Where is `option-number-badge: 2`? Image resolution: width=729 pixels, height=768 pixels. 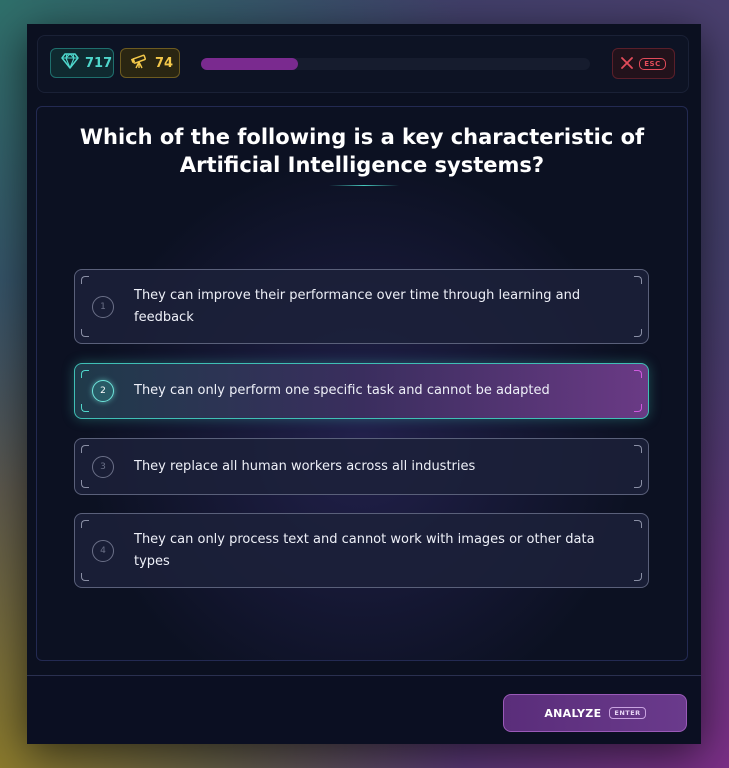 option-number-badge: 2 is located at coordinates (103, 391).